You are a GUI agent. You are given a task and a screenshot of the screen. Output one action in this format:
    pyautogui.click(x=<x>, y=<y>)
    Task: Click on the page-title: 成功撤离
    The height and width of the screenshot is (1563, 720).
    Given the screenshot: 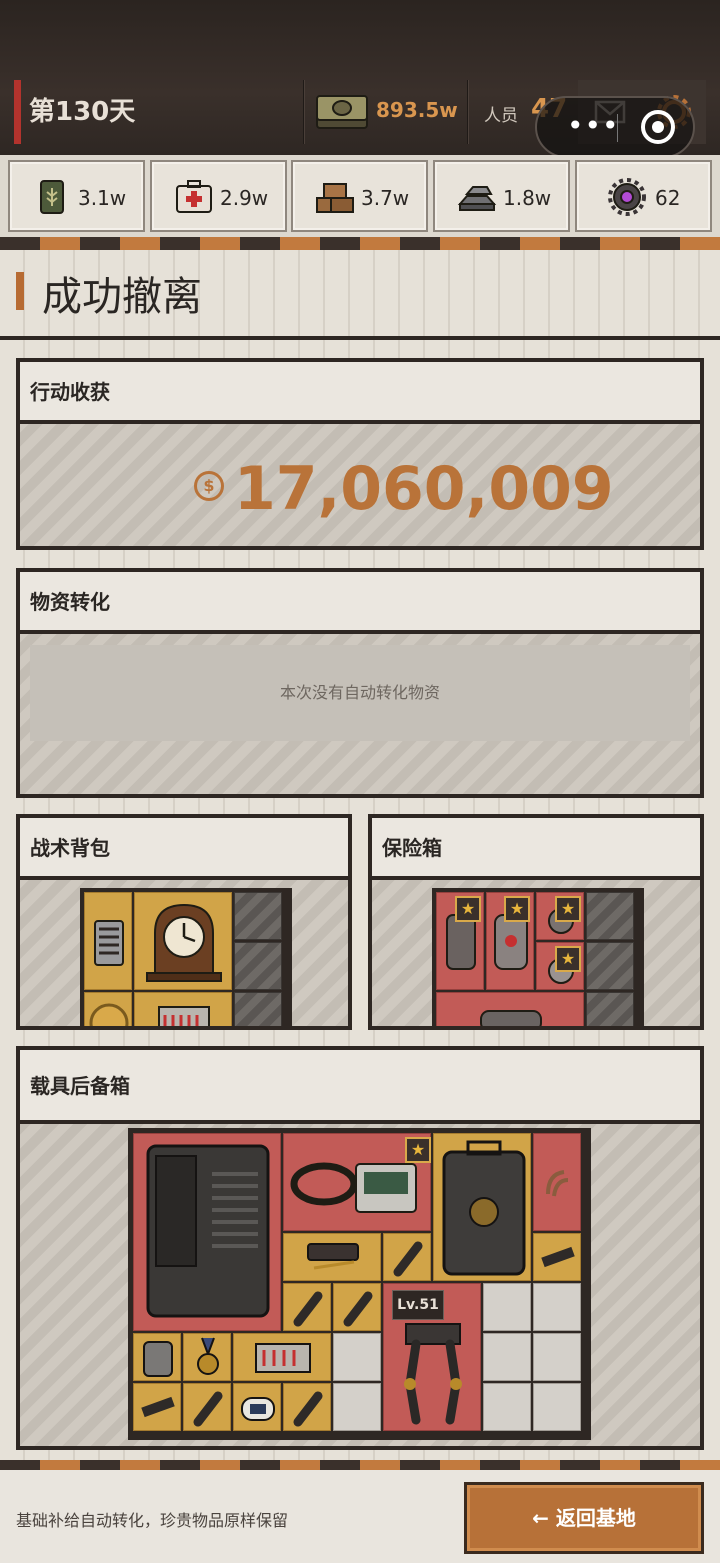 What is the action you would take?
    pyautogui.click(x=122, y=297)
    